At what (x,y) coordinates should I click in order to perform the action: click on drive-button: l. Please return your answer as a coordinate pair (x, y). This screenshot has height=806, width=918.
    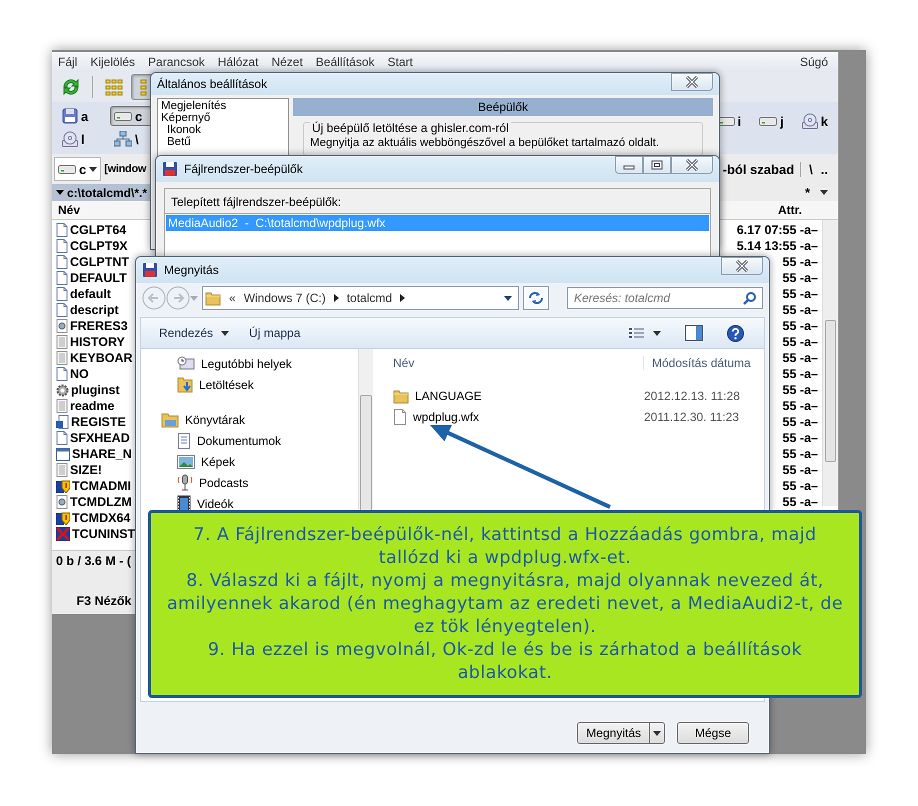
    Looking at the image, I should click on (81, 139).